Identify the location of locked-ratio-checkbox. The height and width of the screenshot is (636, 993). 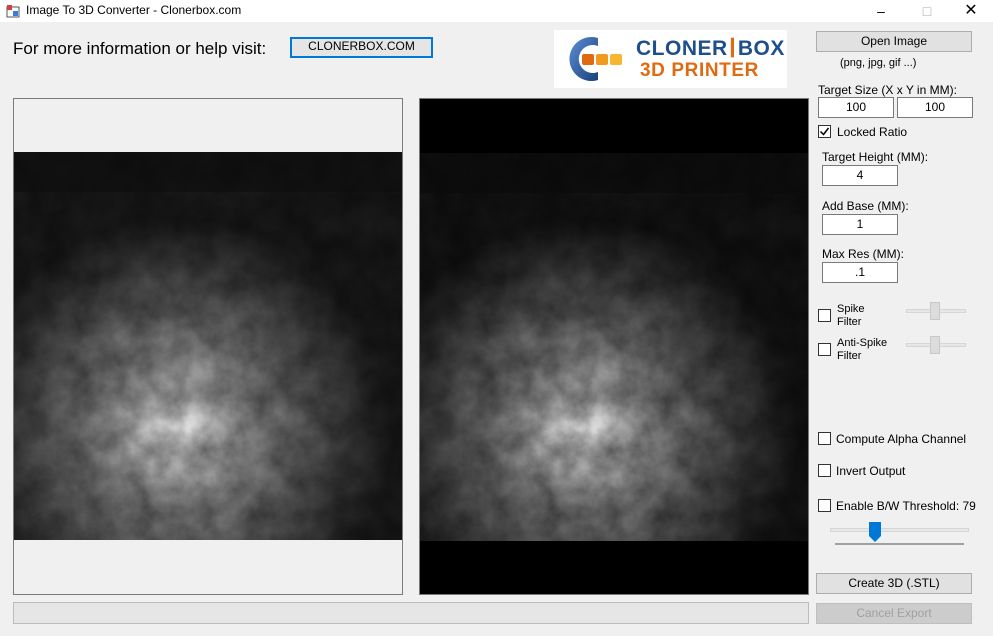
(824, 131).